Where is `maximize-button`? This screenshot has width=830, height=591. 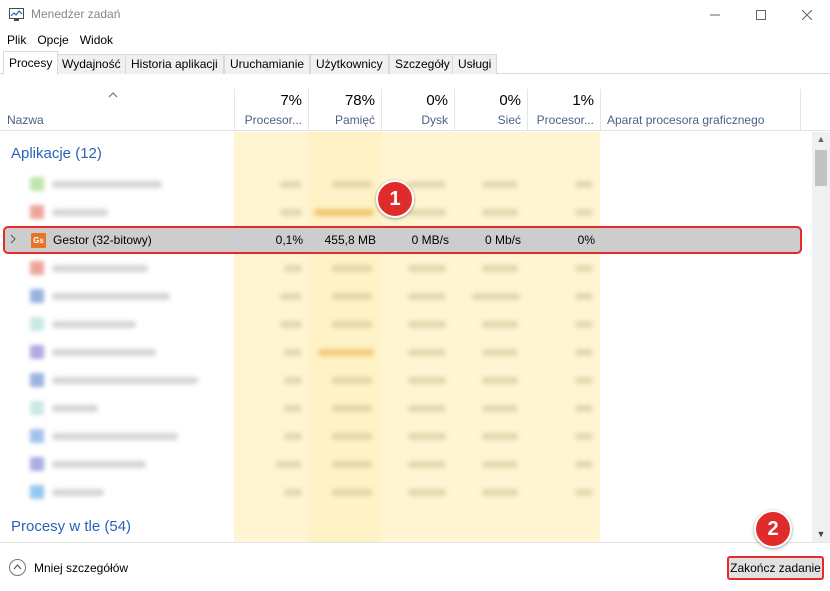
maximize-button is located at coordinates (761, 15).